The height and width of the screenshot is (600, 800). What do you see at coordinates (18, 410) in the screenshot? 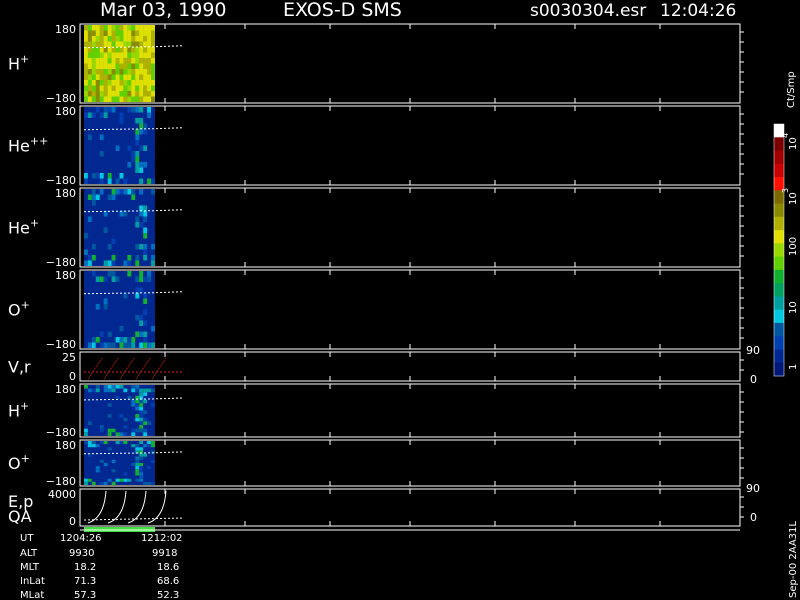
I see `panel-label: H+` at bounding box center [18, 410].